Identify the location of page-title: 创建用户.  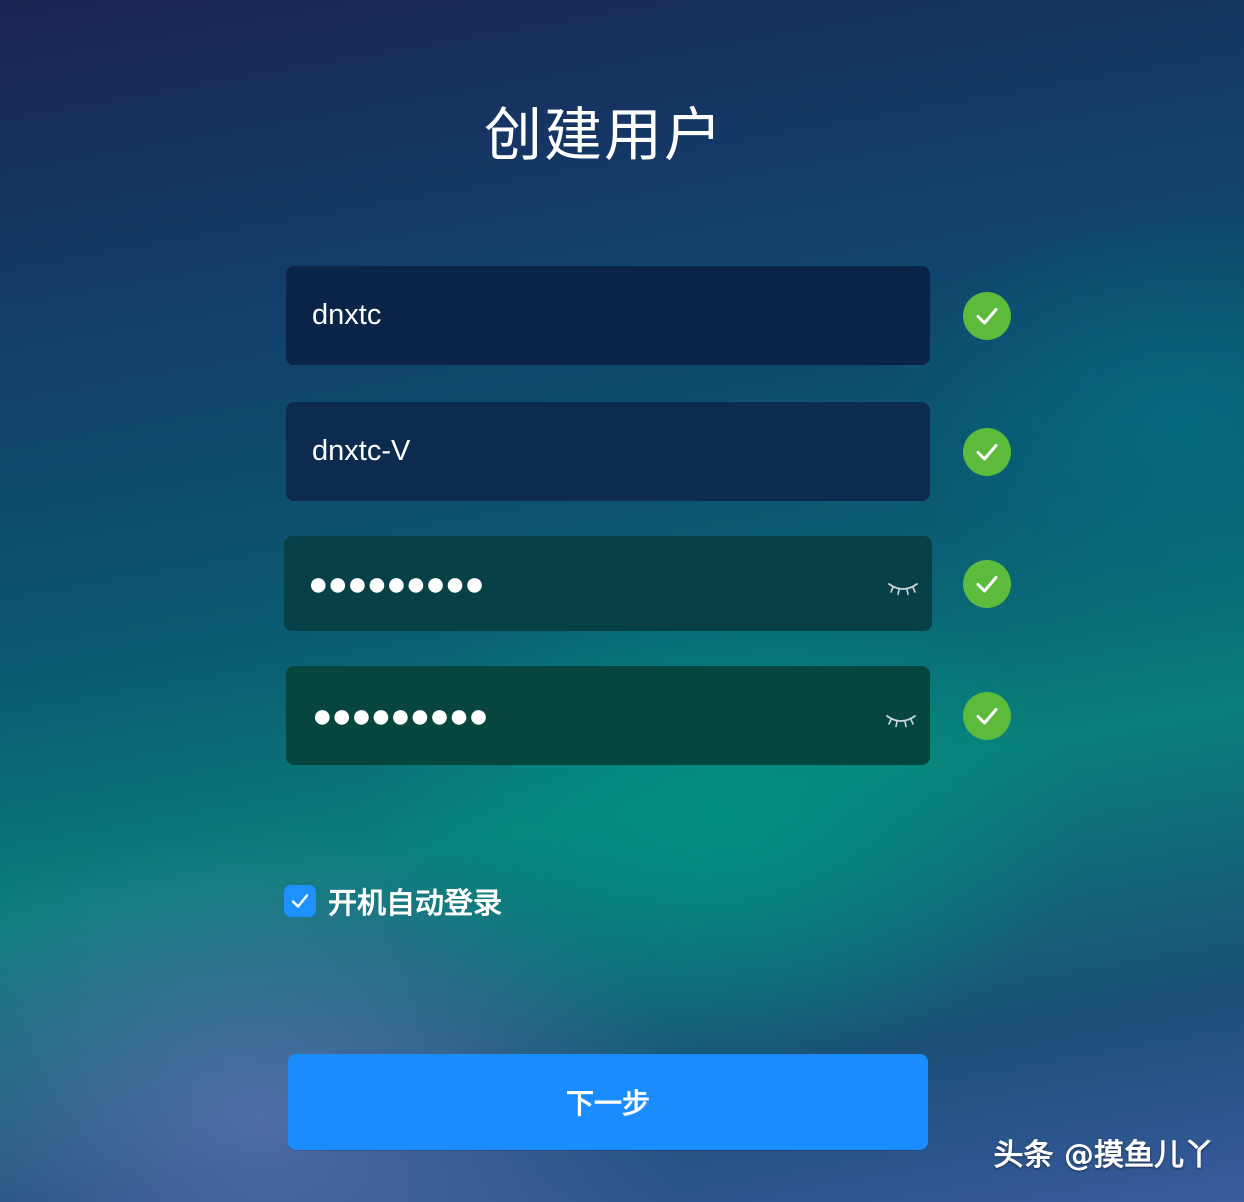
(603, 135).